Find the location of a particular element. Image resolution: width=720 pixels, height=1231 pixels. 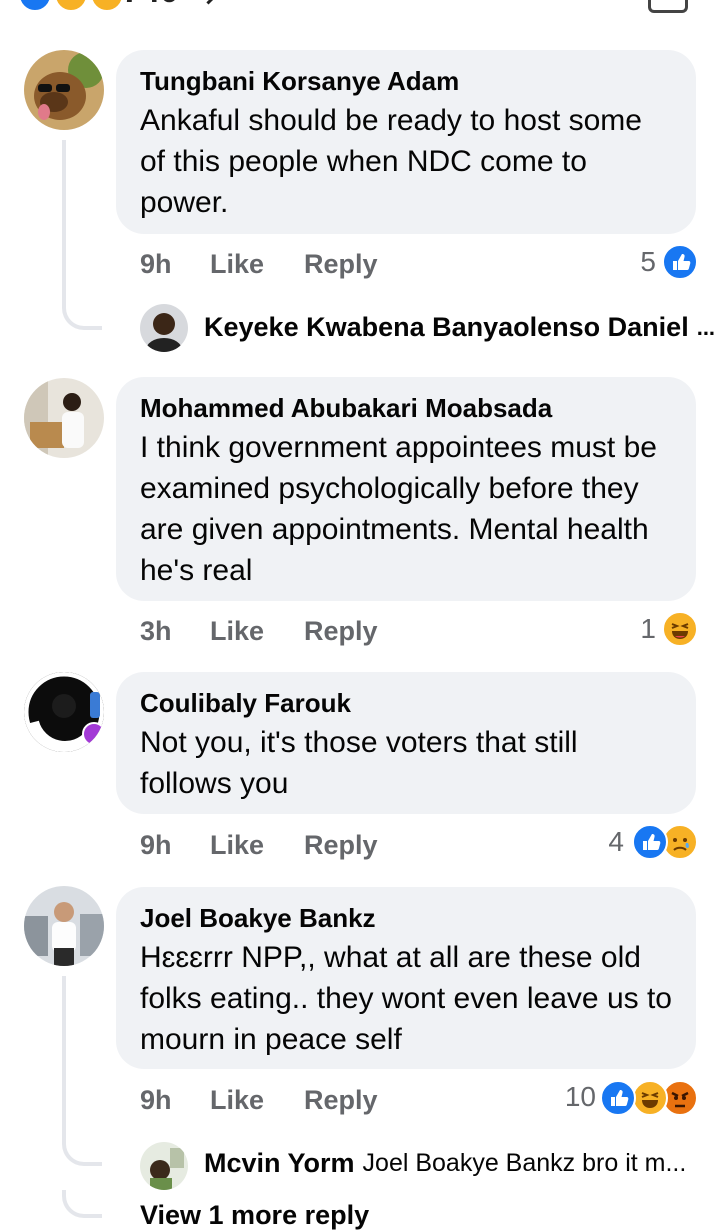

reply-author: Mcvin Yorm is located at coordinates (279, 1163).